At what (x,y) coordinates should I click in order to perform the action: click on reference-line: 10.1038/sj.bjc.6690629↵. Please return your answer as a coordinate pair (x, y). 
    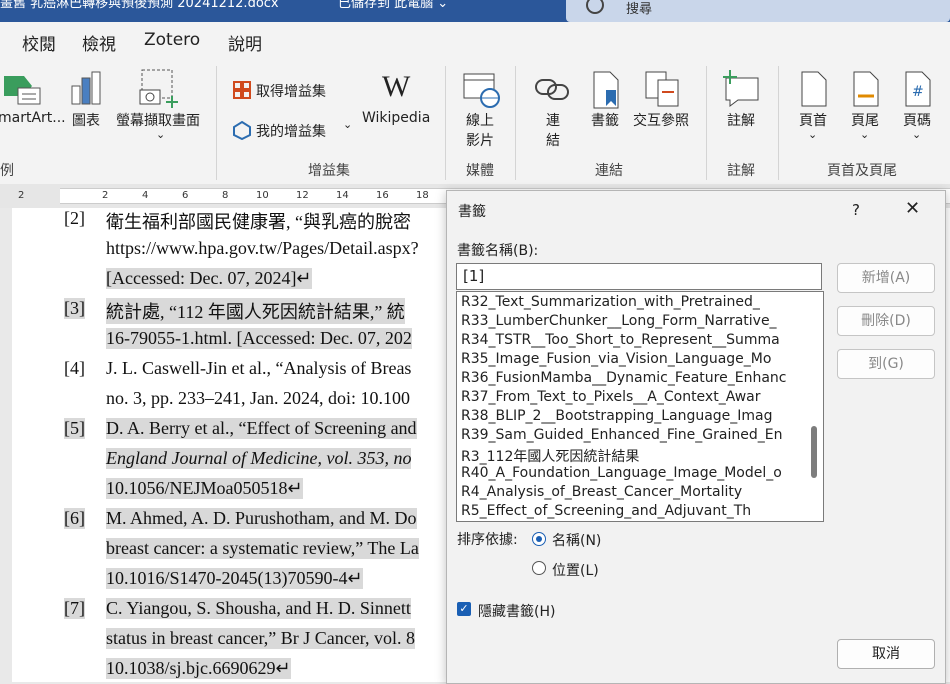
    Looking at the image, I should click on (198, 668).